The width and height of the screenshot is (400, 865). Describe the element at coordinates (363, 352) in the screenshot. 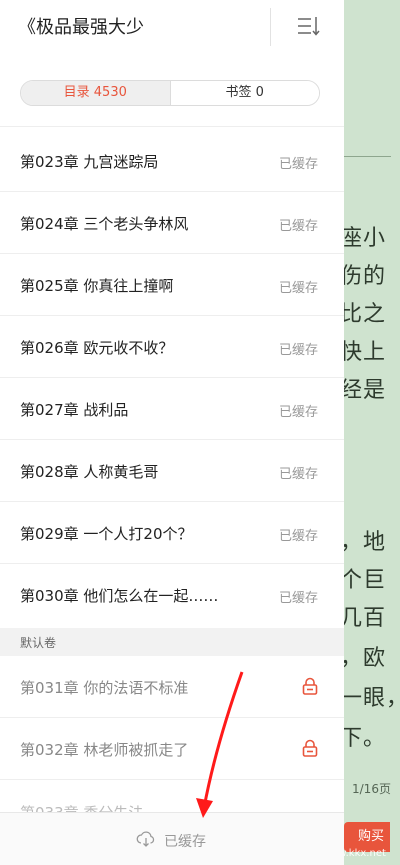

I see `reader-text-line: 快上` at that location.